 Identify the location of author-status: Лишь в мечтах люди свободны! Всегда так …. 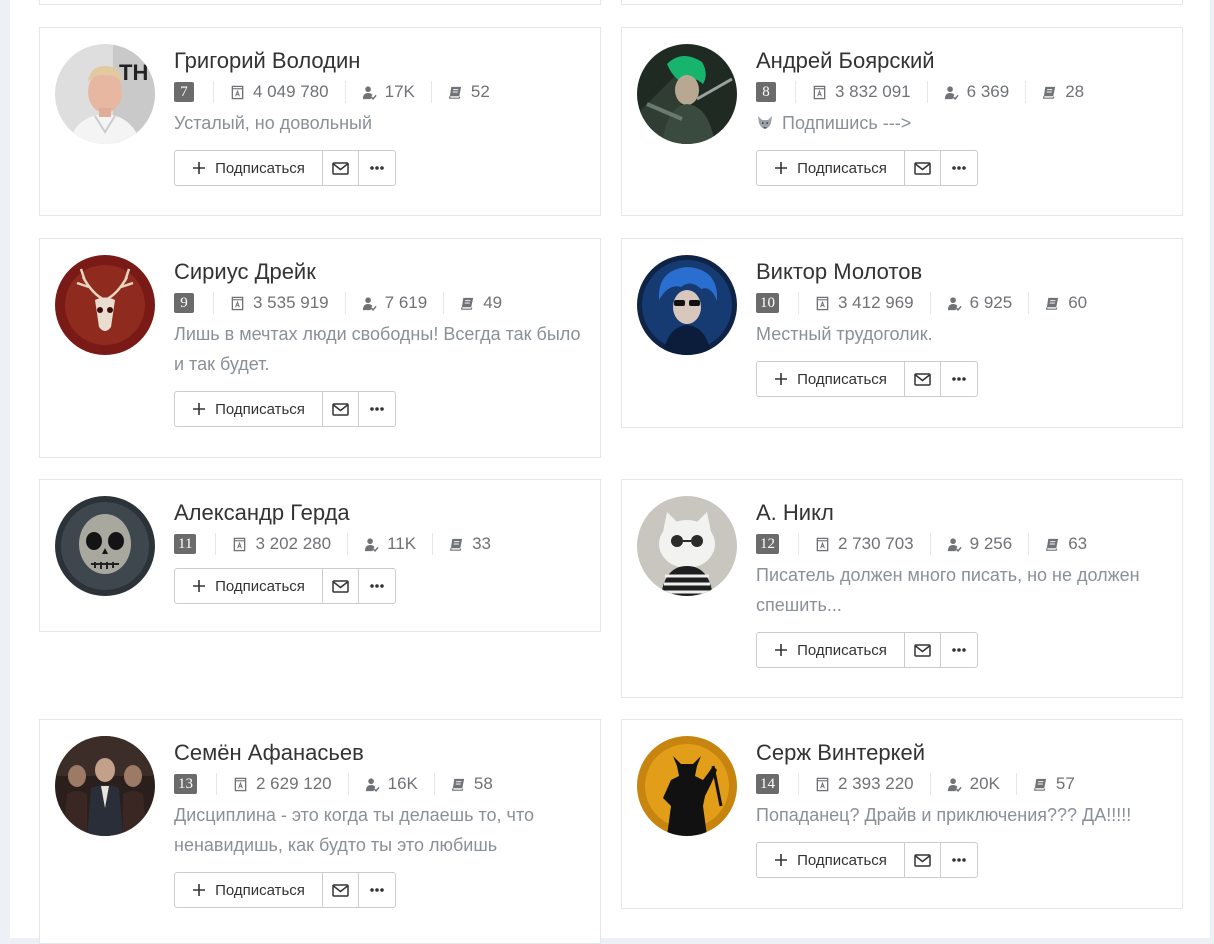
(377, 349).